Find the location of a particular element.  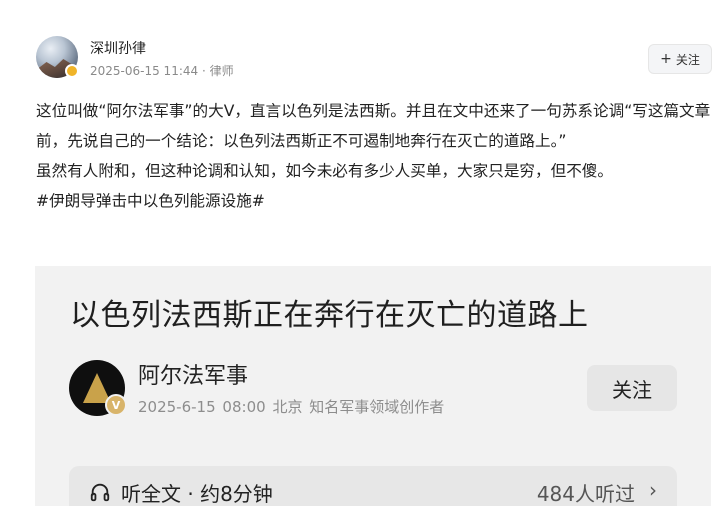

post-meta: 2025-06-15 11:44 · 律师 is located at coordinates (162, 70).